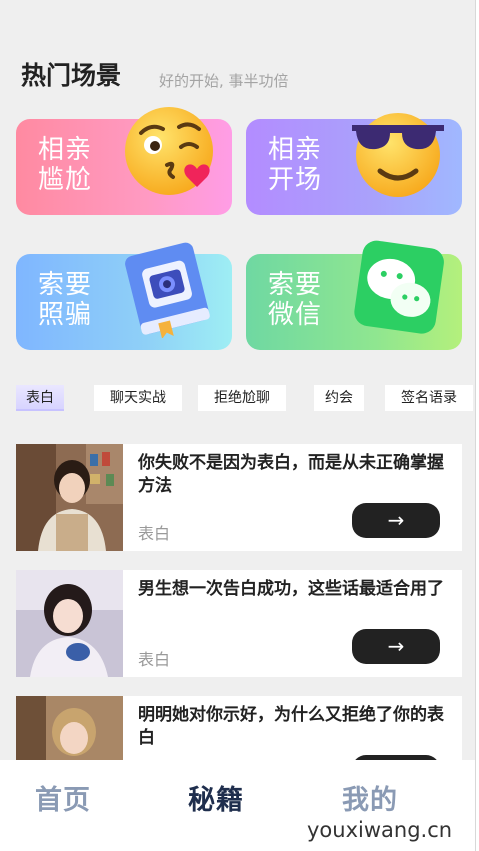  What do you see at coordinates (242, 398) in the screenshot?
I see `tag-refuse-awkward: 拒绝尬聊` at bounding box center [242, 398].